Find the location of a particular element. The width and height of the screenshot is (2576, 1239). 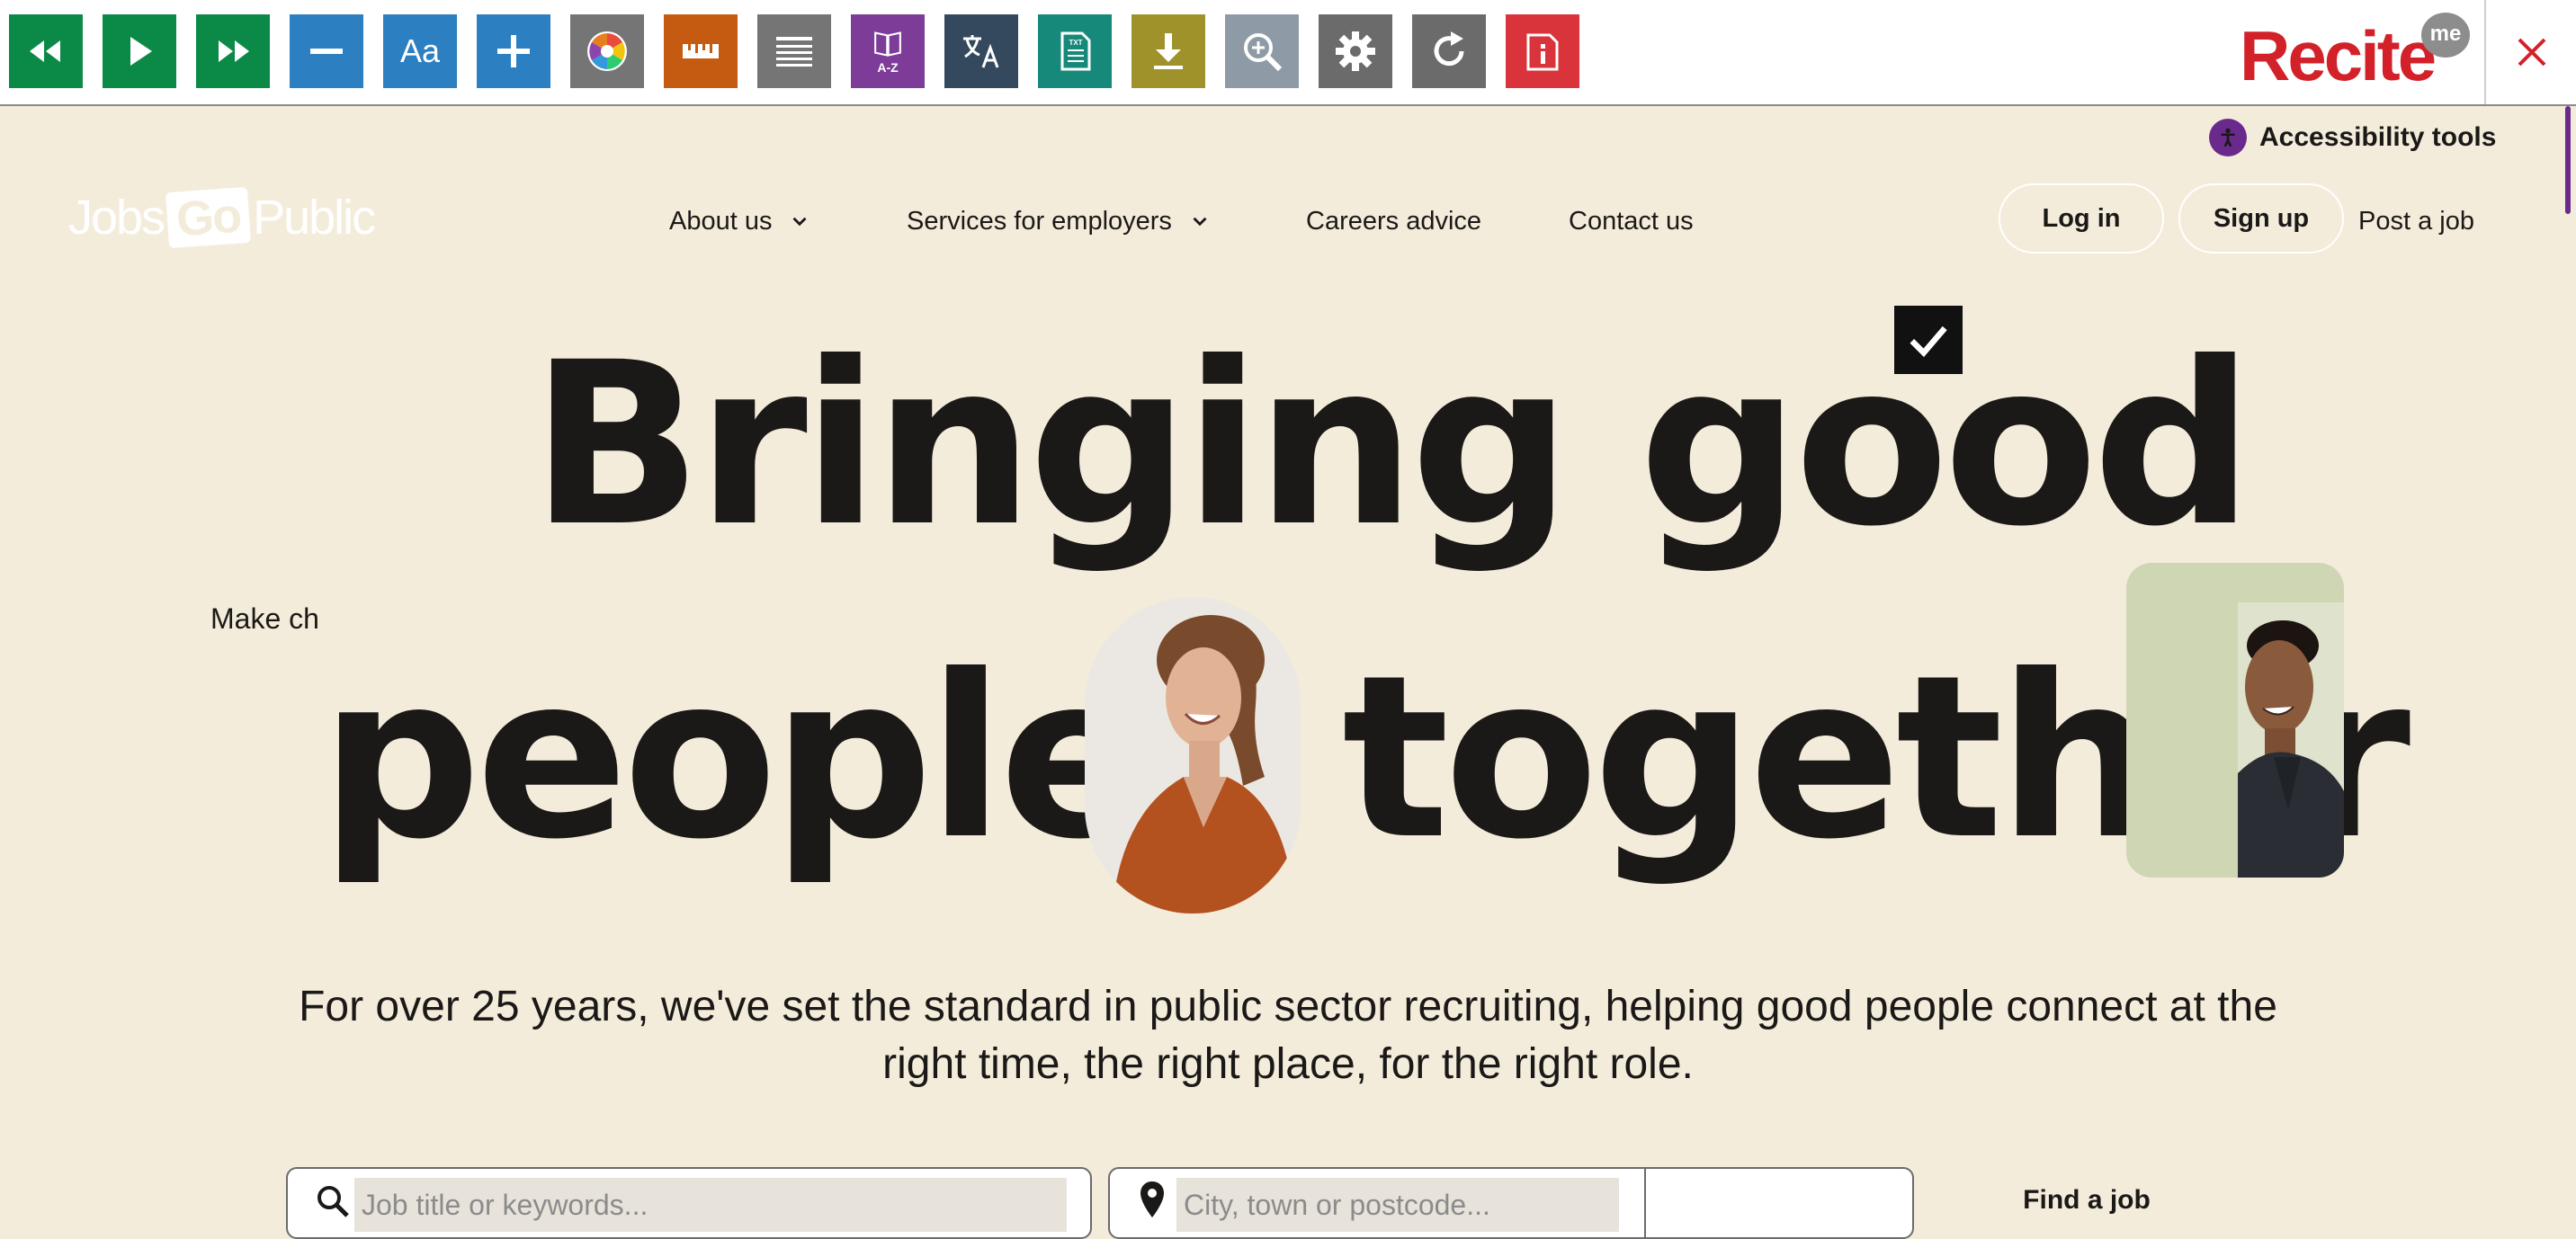

check-icon is located at coordinates (1928, 341).